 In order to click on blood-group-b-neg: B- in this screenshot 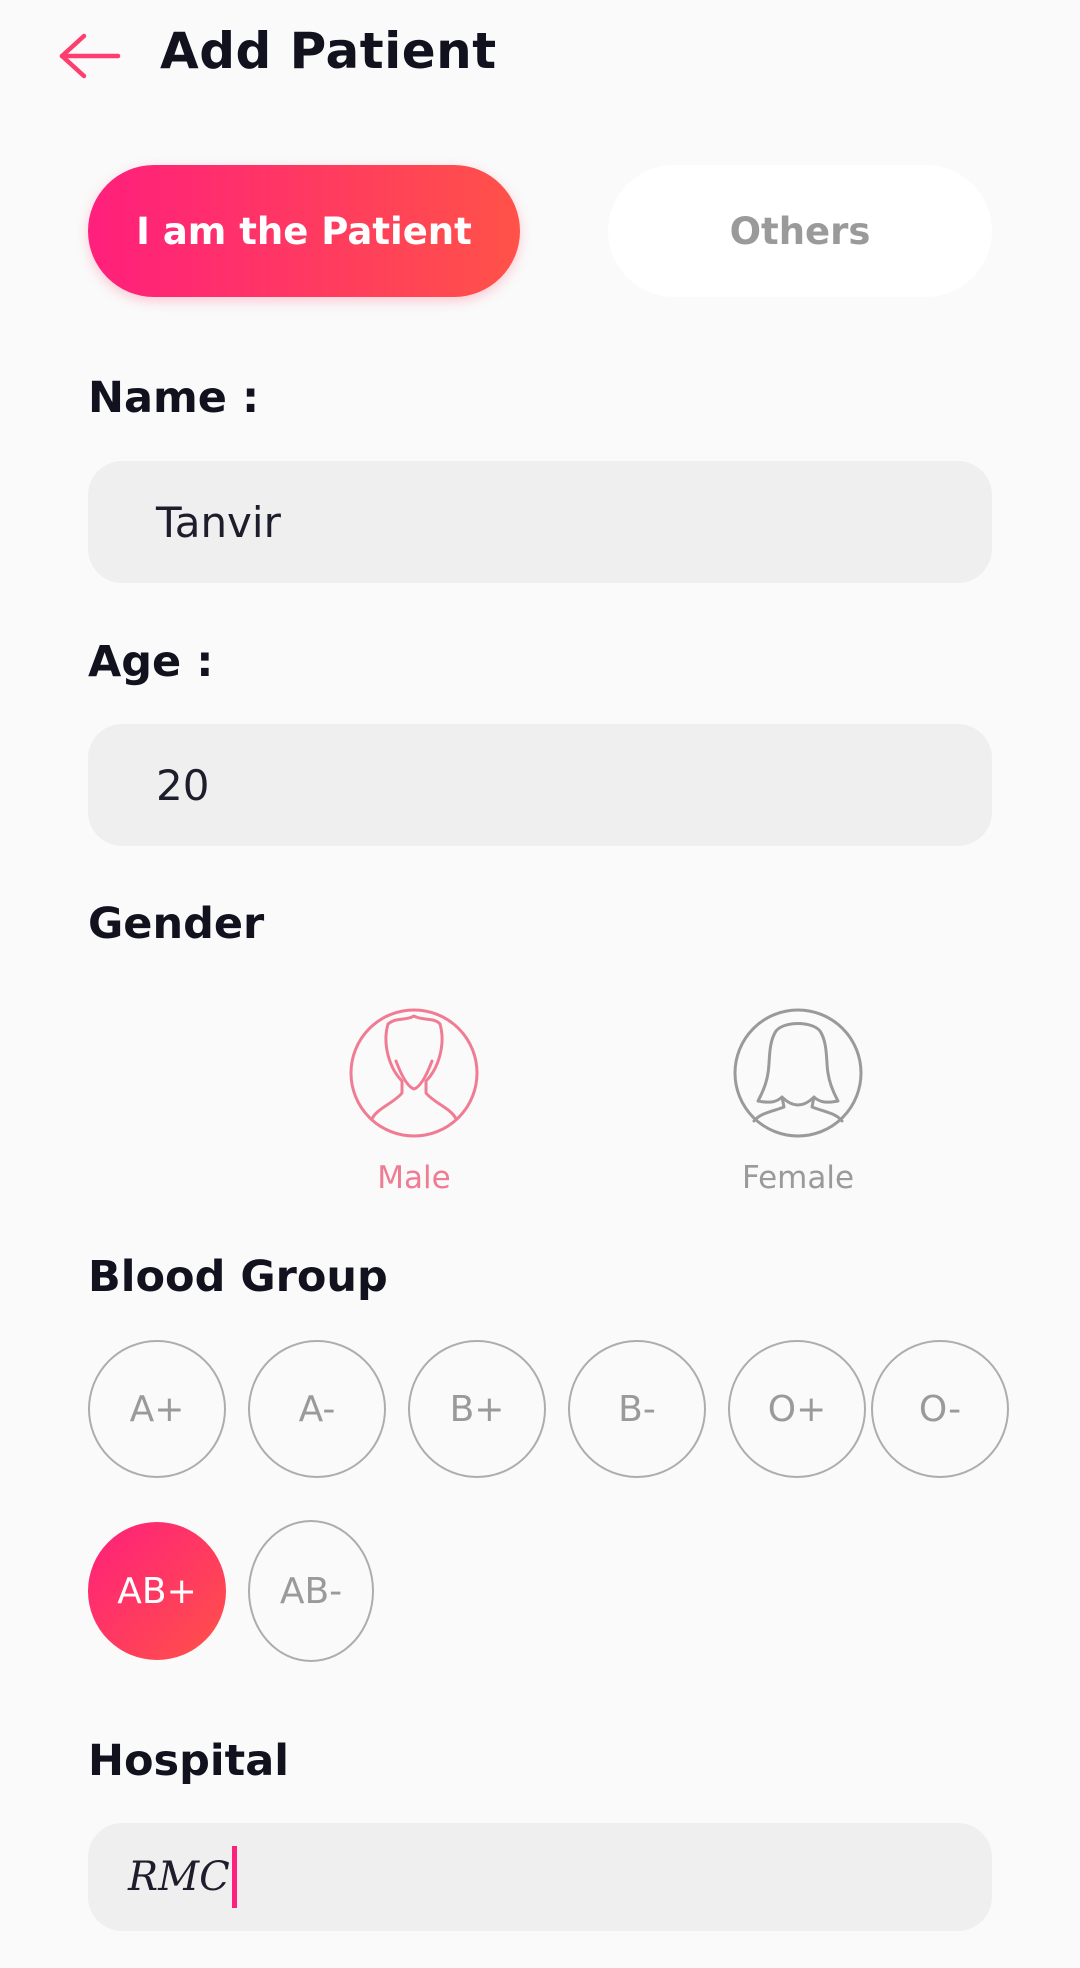, I will do `click(637, 1409)`.